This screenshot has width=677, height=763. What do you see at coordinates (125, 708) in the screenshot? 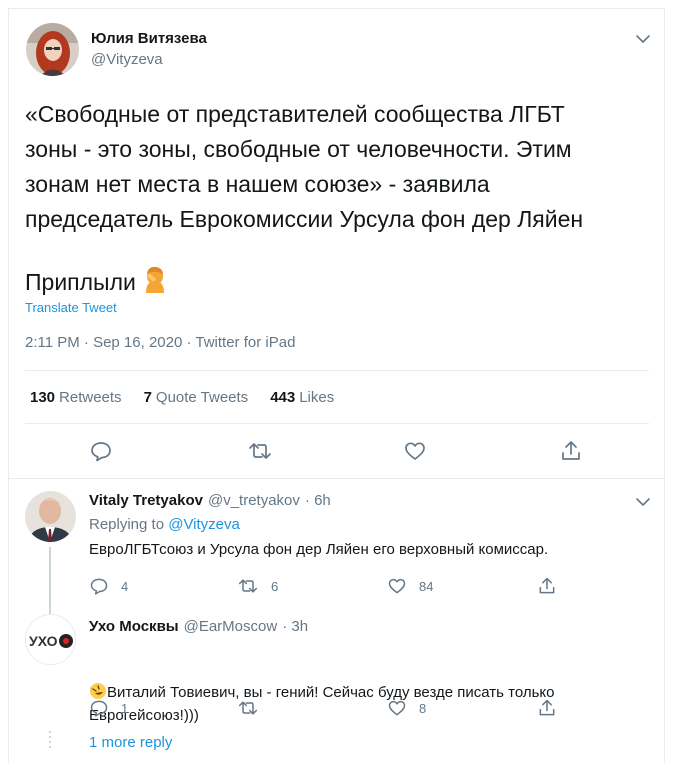
I see `reply-count: 1` at bounding box center [125, 708].